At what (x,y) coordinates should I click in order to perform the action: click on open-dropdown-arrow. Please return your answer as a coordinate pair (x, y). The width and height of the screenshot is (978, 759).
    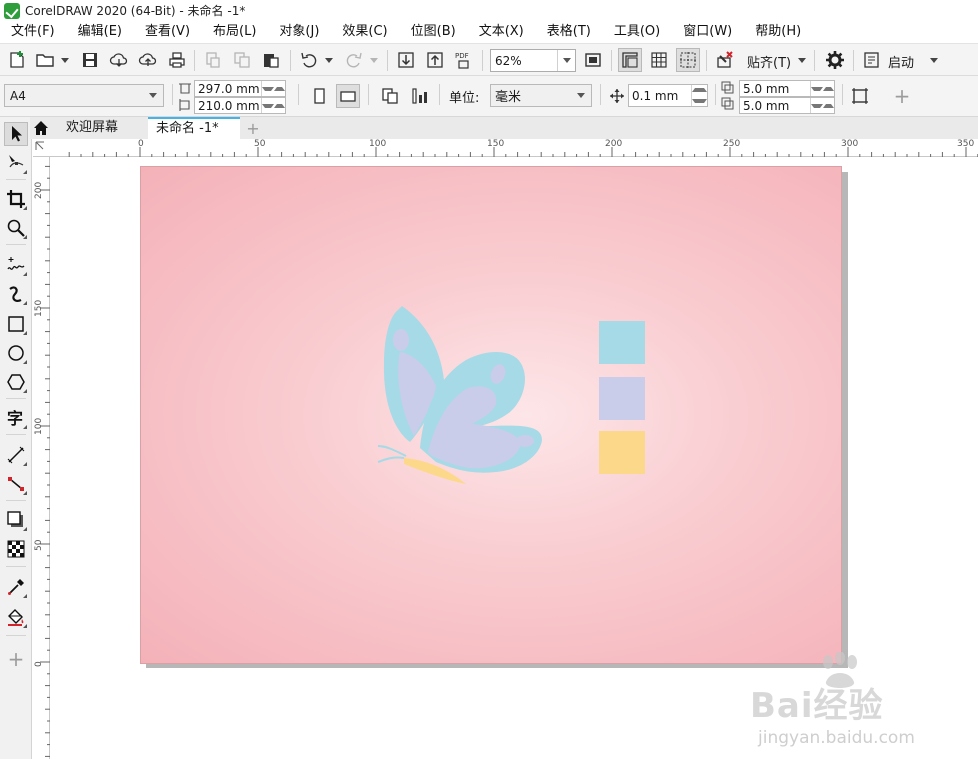
    Looking at the image, I should click on (65, 60).